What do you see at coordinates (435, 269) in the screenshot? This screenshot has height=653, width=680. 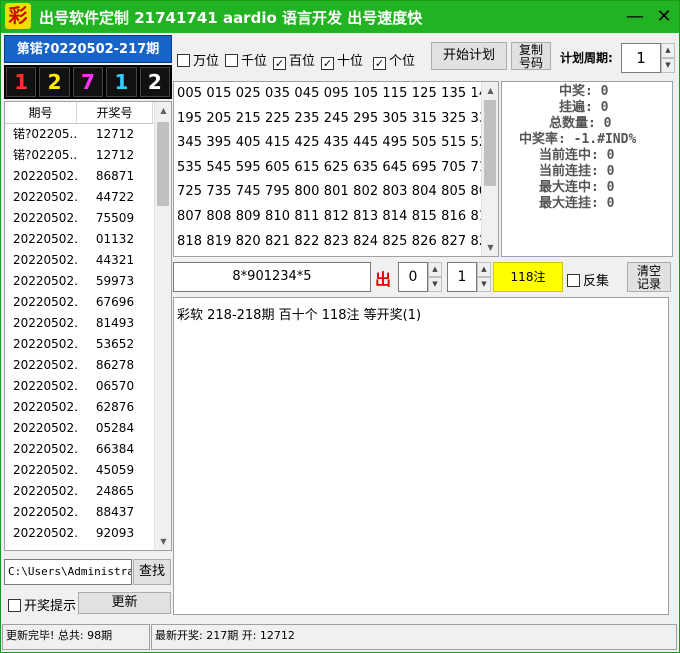 I see `spin1-up-icon: ▲` at bounding box center [435, 269].